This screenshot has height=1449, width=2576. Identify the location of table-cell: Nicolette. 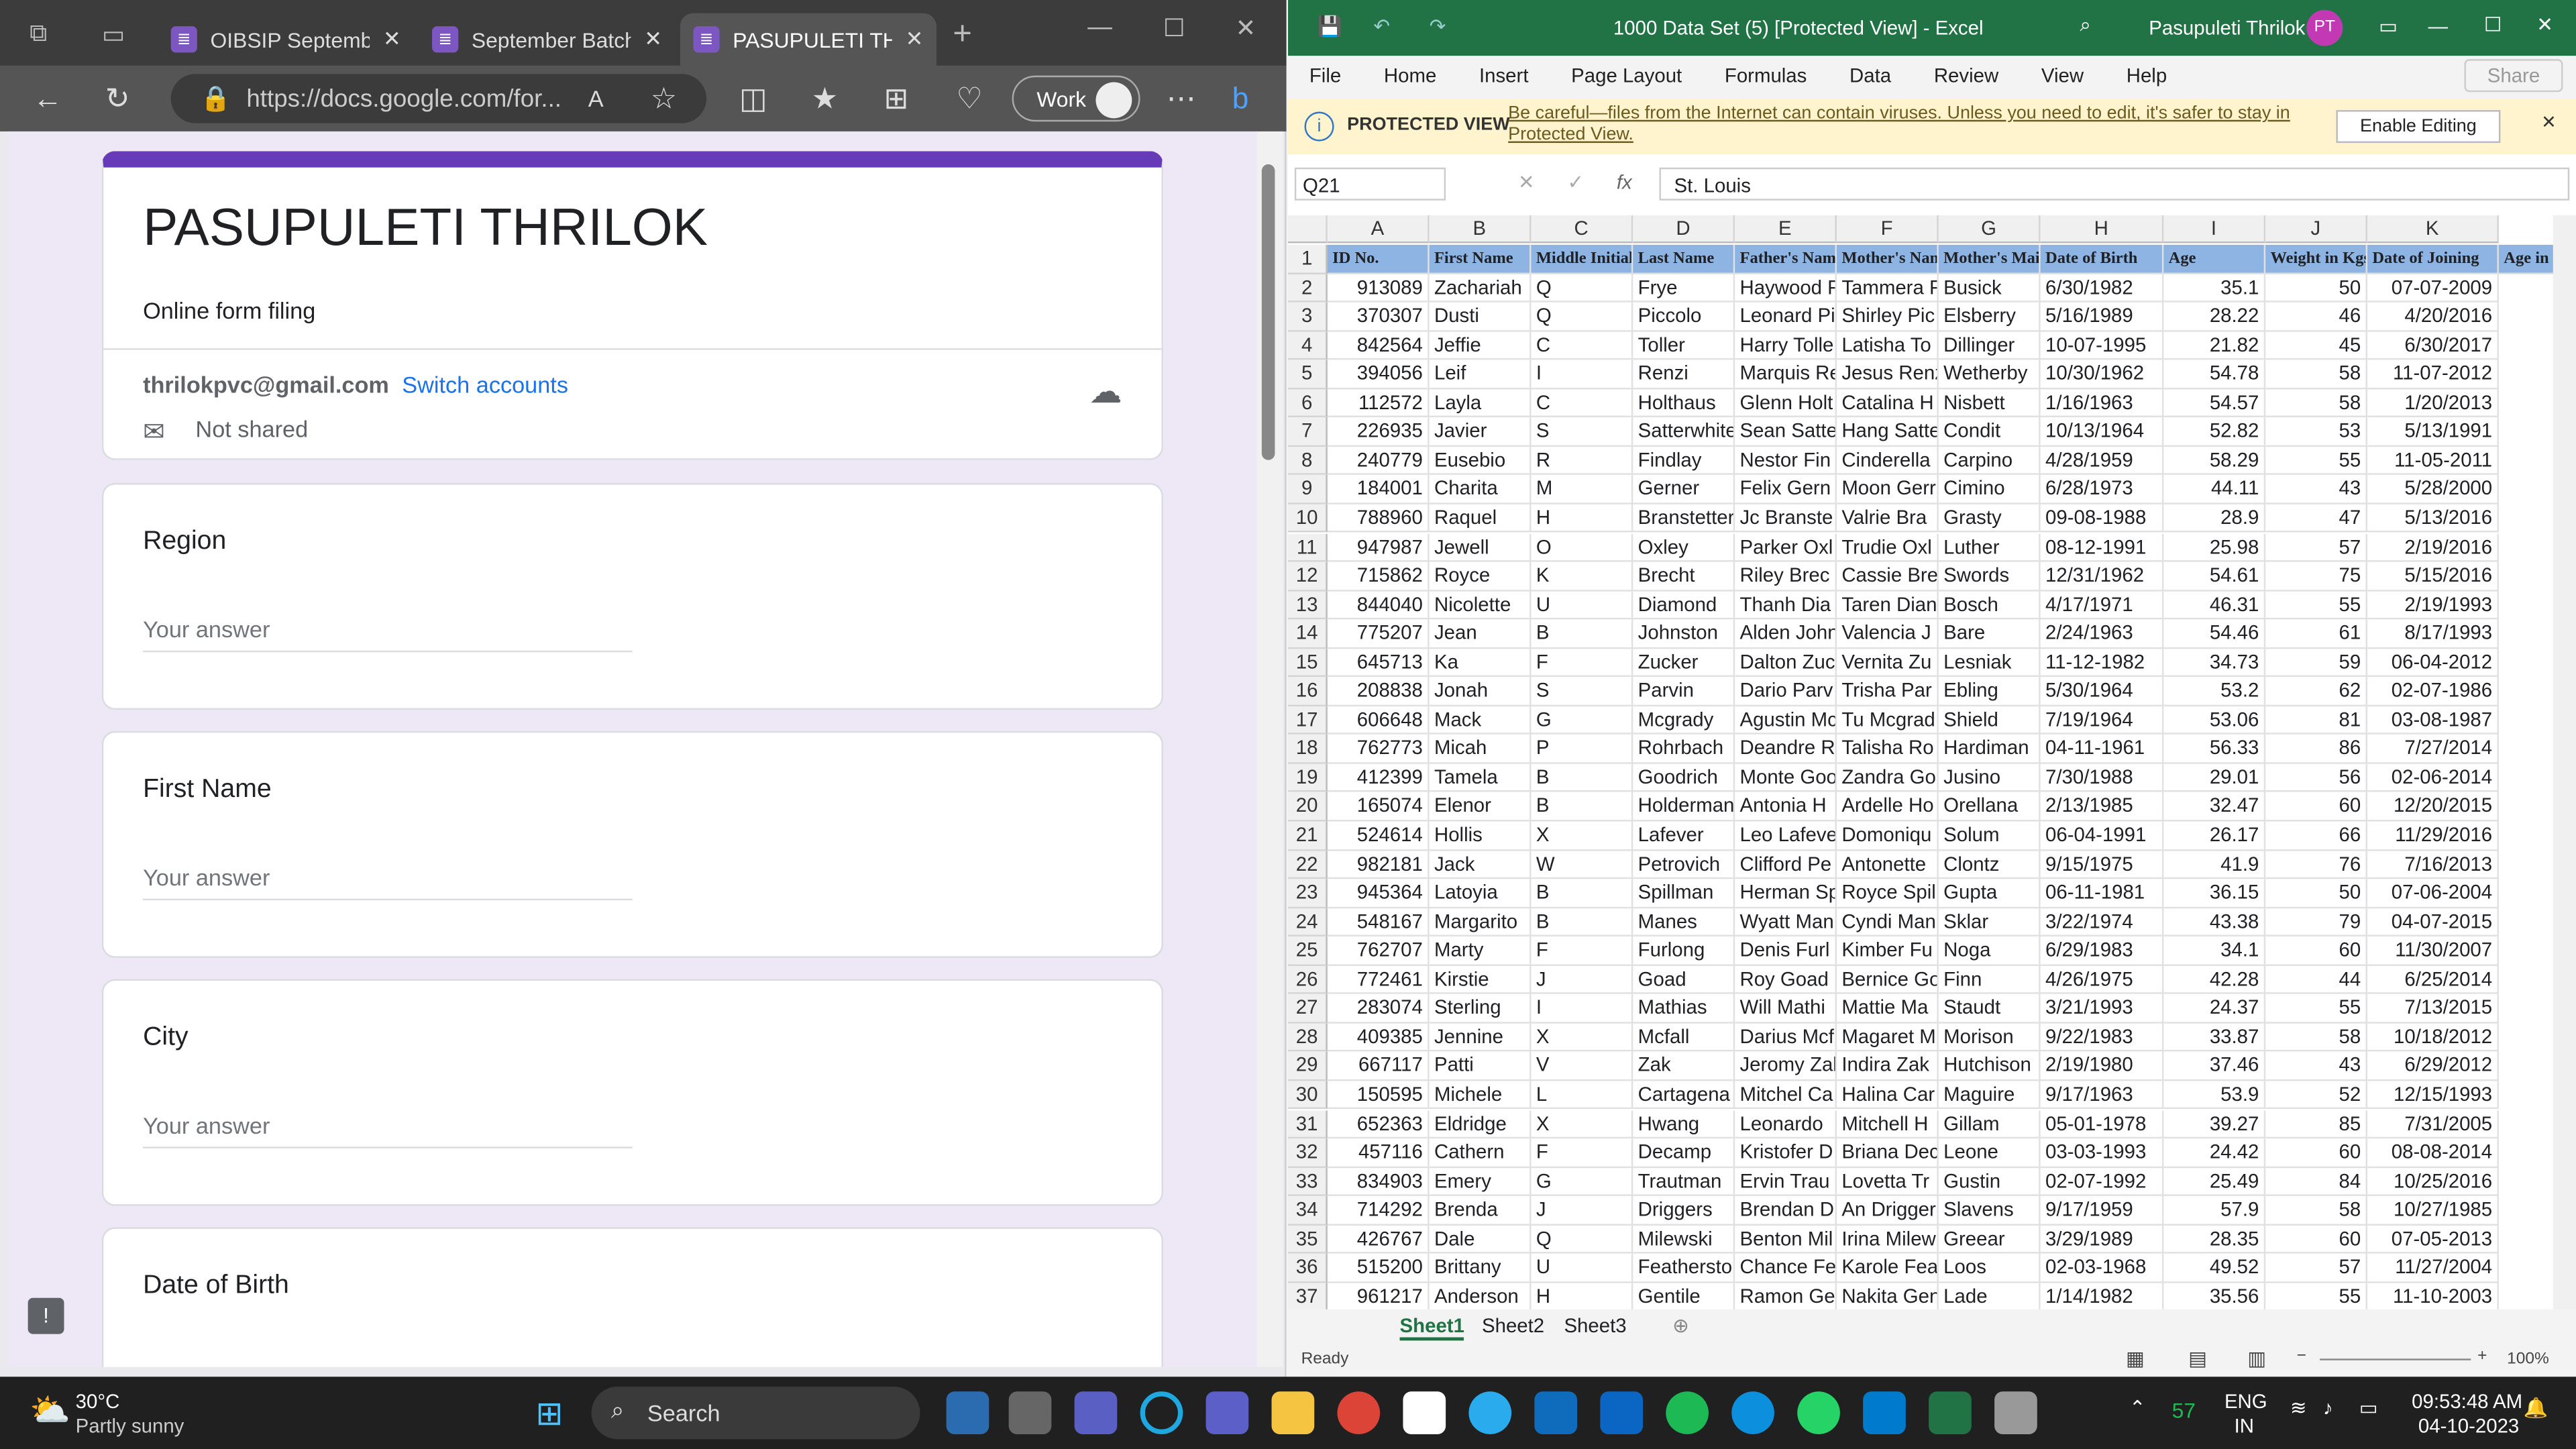
(1480, 605).